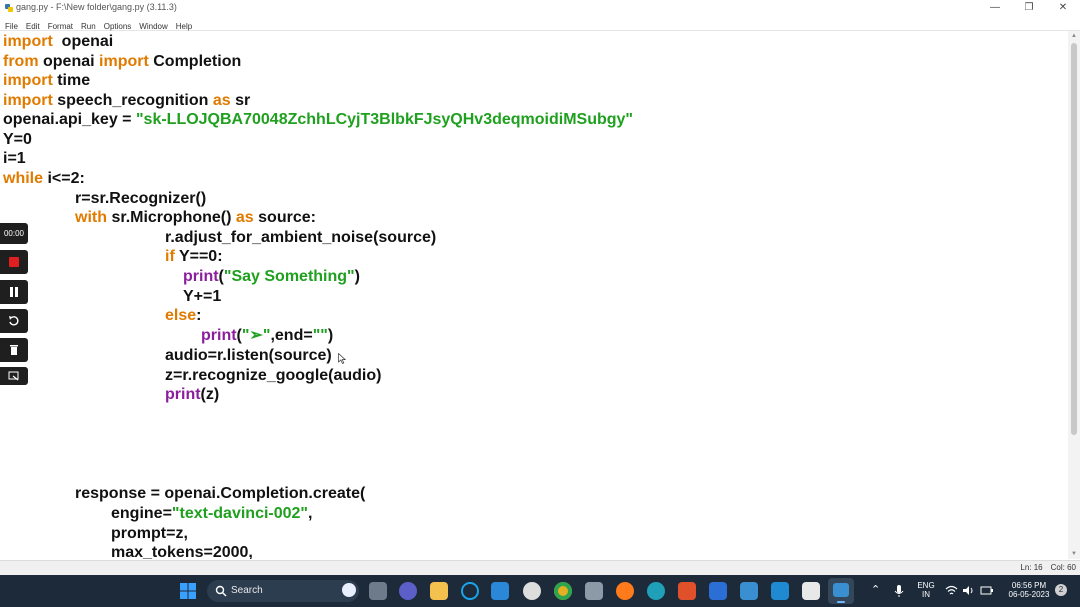 The width and height of the screenshot is (1080, 607). Describe the element at coordinates (9, 8) in the screenshot. I see `python-idle-icon` at that location.